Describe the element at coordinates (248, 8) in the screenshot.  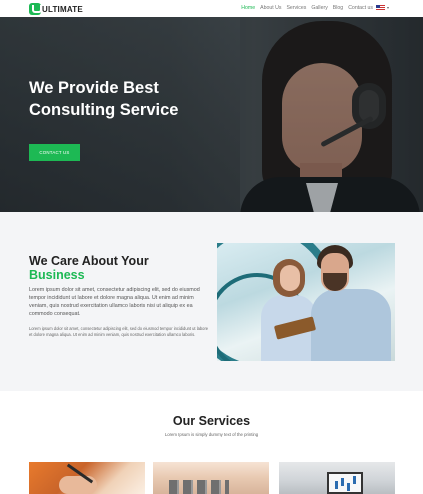
I see `nav-item-home: Home` at that location.